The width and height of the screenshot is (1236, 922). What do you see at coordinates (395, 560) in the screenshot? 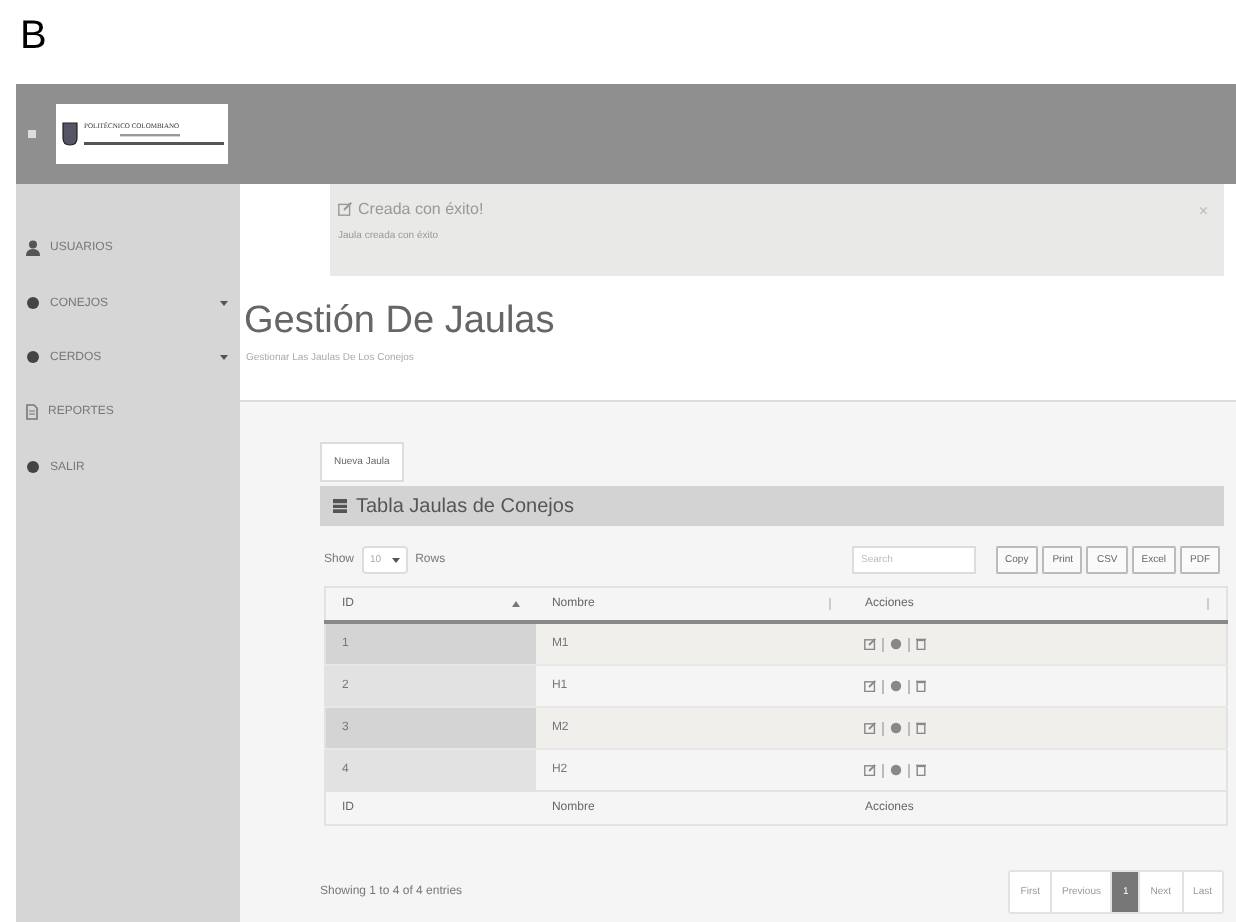
I see `caret-icon` at bounding box center [395, 560].